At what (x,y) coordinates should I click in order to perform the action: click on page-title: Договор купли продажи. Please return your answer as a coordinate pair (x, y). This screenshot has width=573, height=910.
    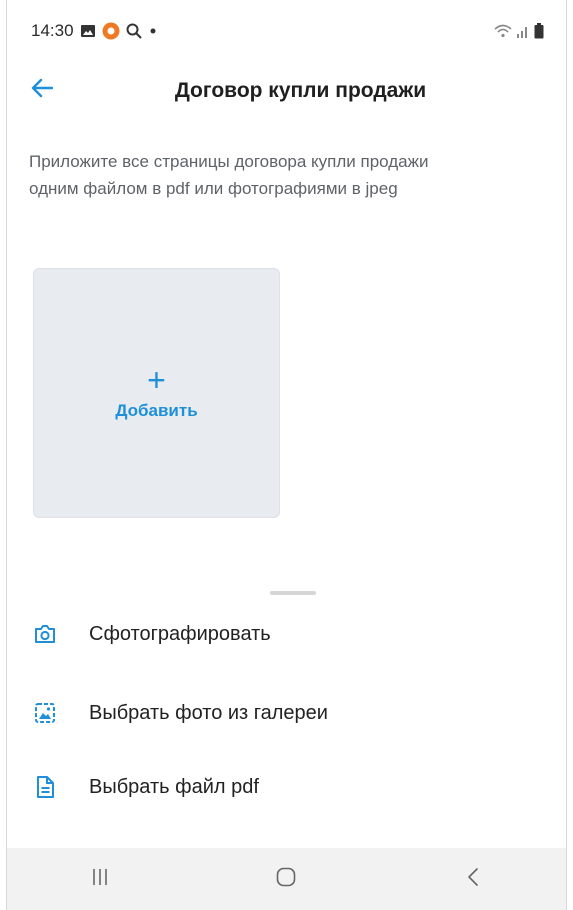
    Looking at the image, I should click on (300, 90).